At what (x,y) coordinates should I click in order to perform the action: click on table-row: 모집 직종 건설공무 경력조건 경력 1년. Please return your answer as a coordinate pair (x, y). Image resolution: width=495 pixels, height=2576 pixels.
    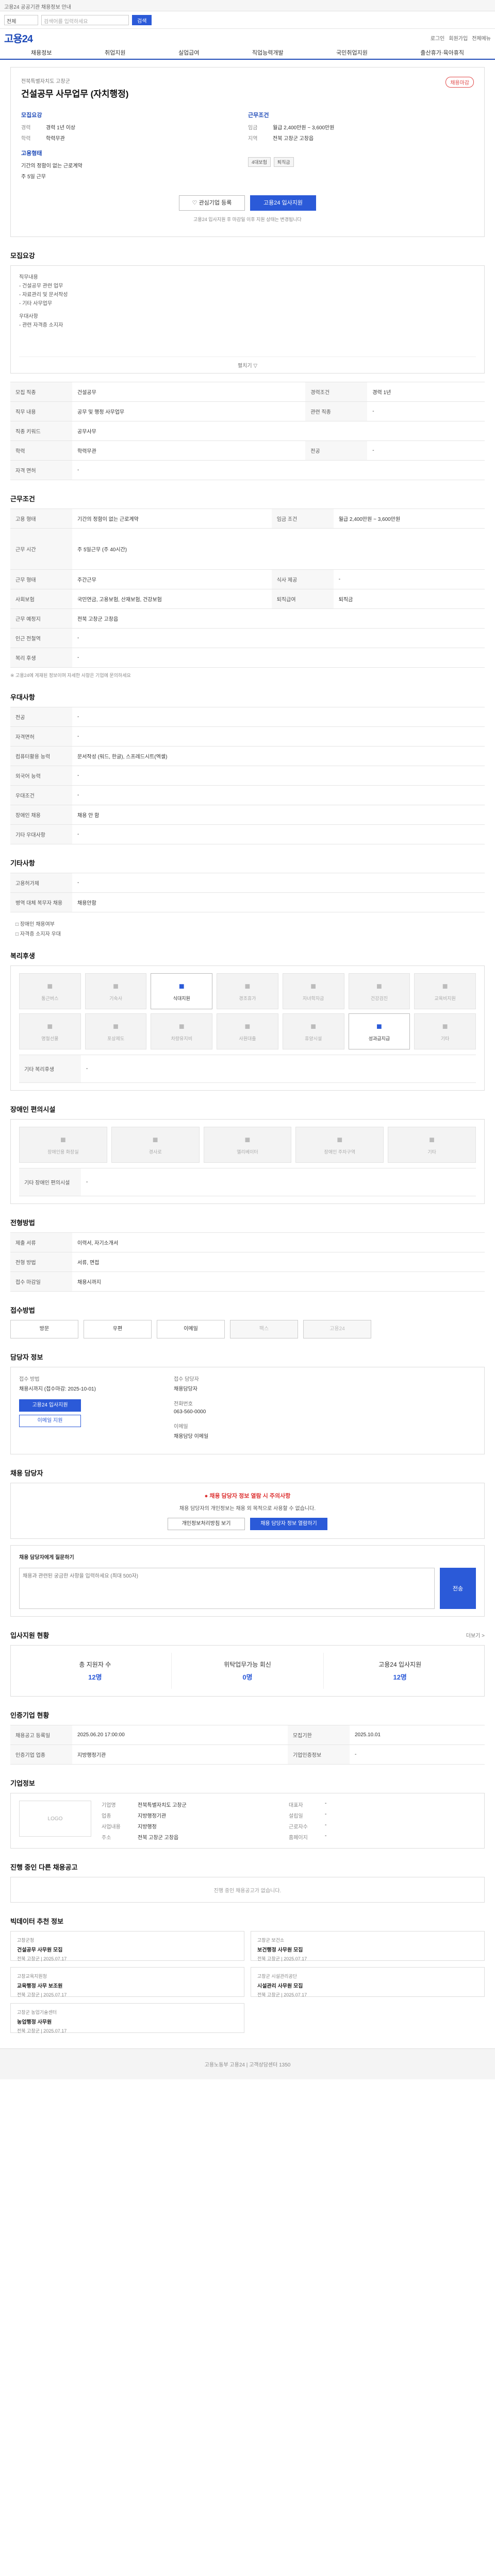
    Looking at the image, I should click on (247, 392).